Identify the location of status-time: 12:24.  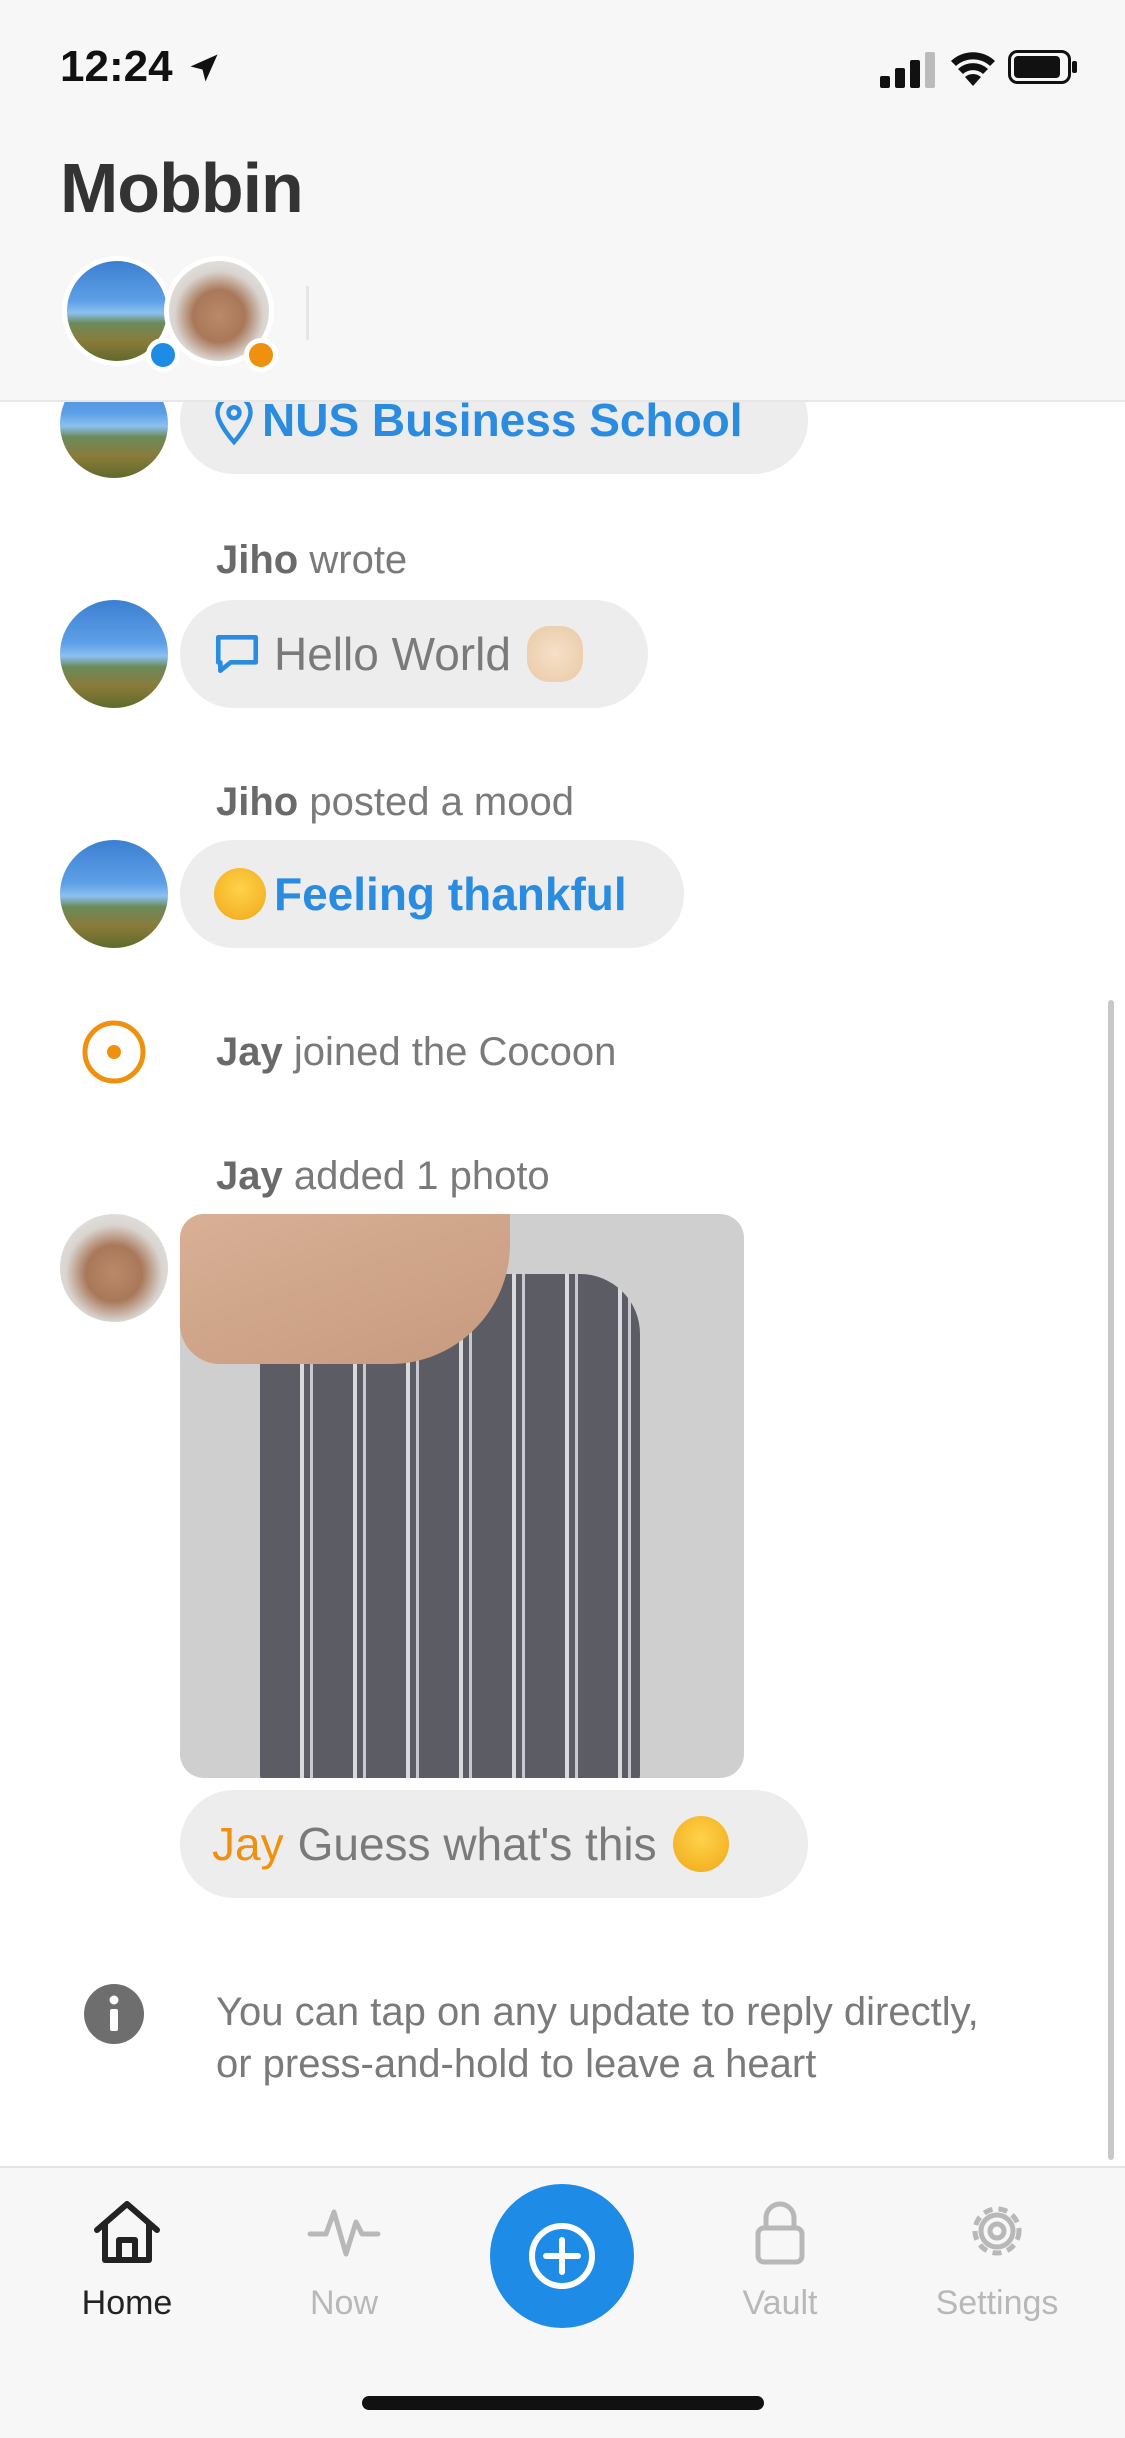
(116, 66).